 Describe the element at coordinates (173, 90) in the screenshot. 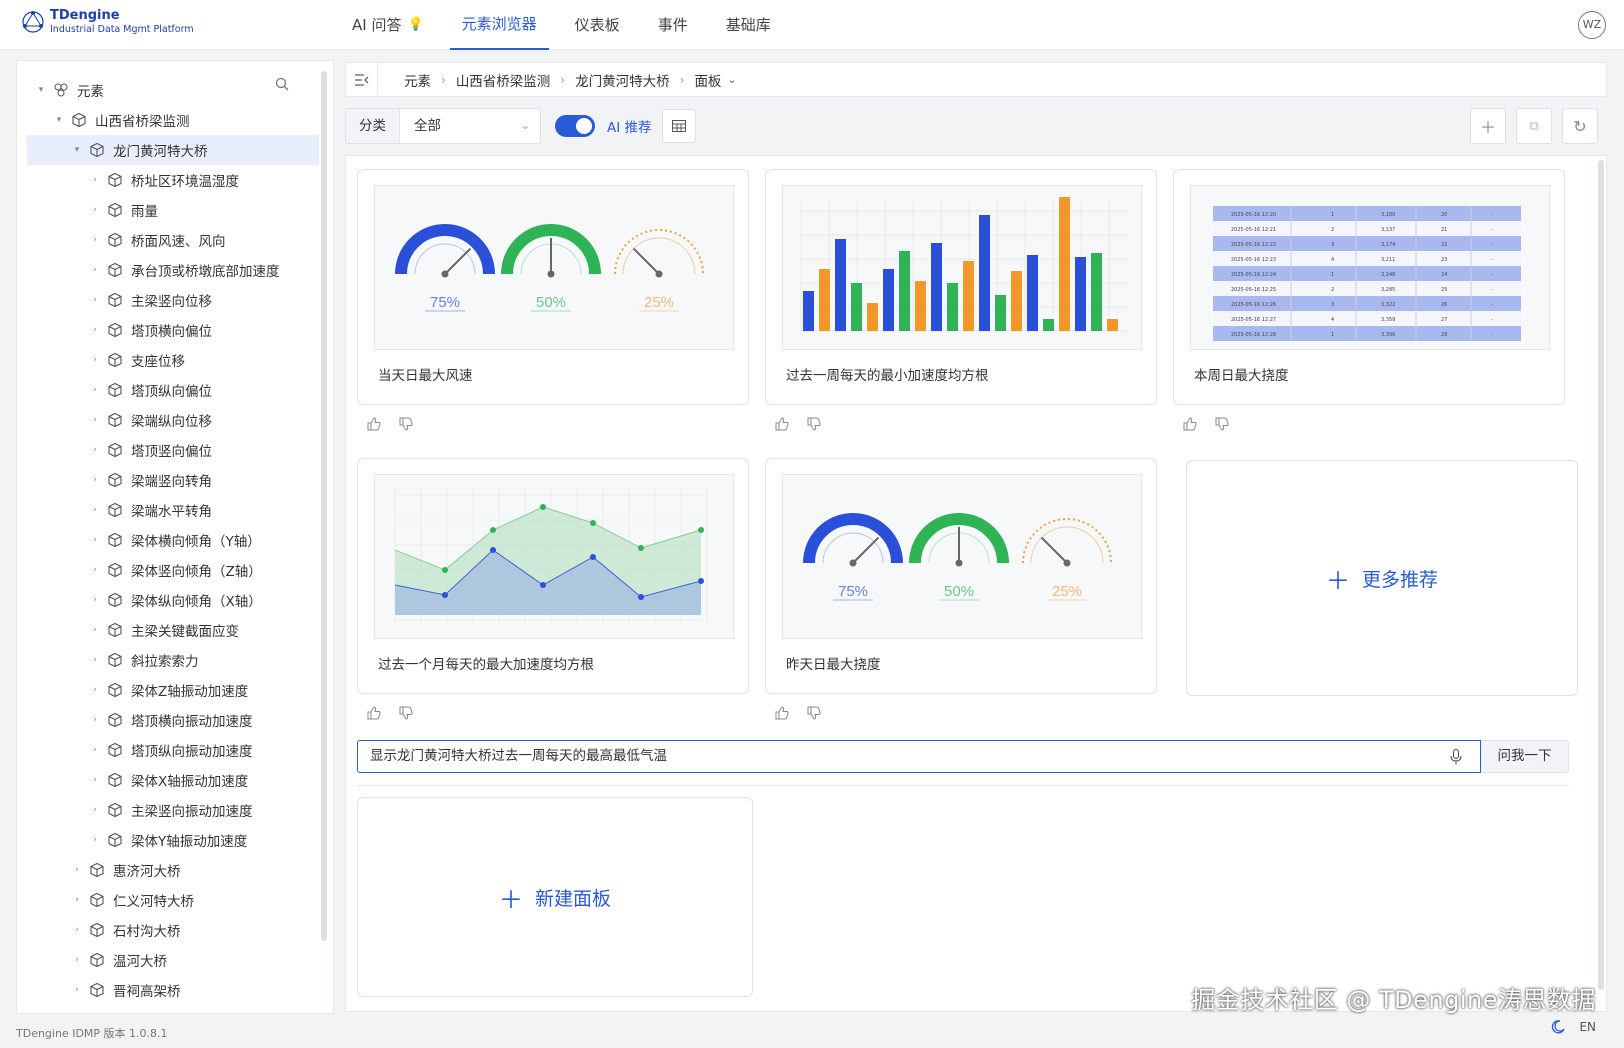

I see `tree-root: ▾ 元素` at that location.